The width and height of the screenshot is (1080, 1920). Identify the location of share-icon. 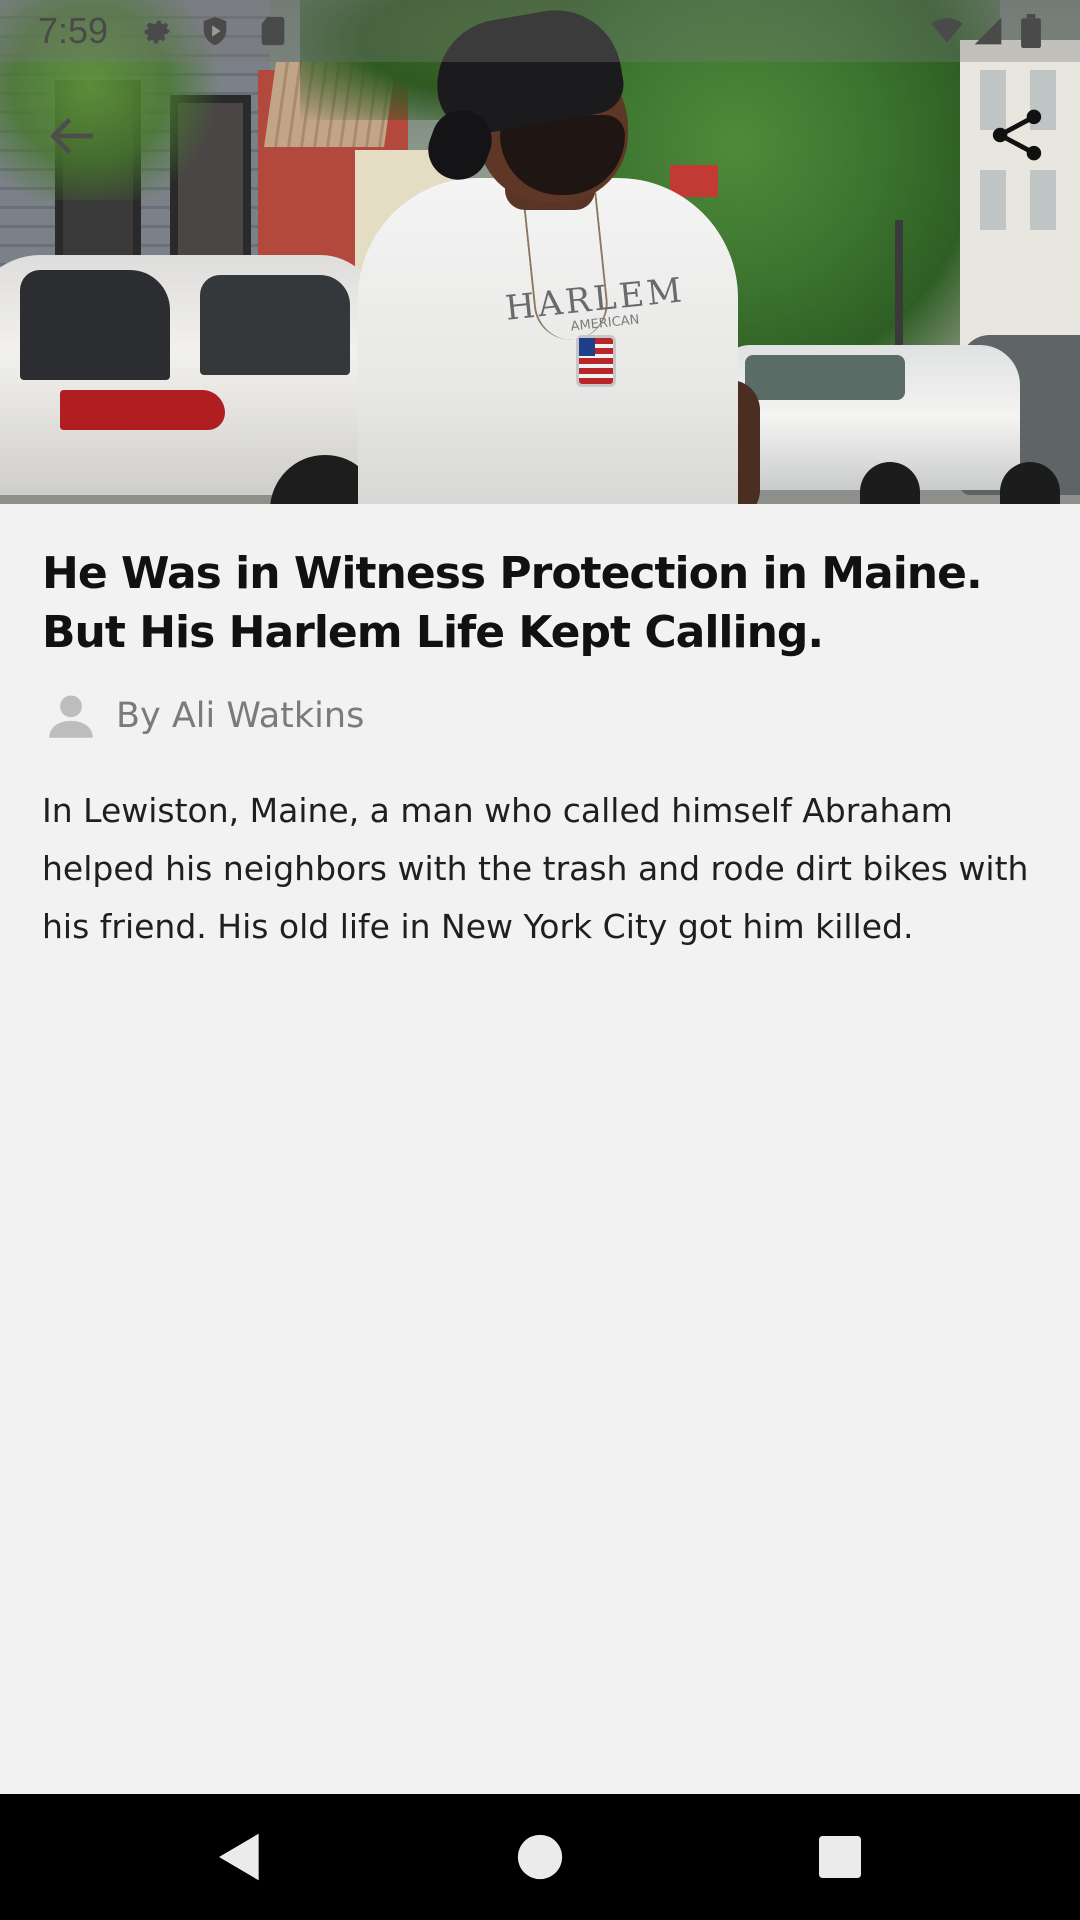
(1017, 135).